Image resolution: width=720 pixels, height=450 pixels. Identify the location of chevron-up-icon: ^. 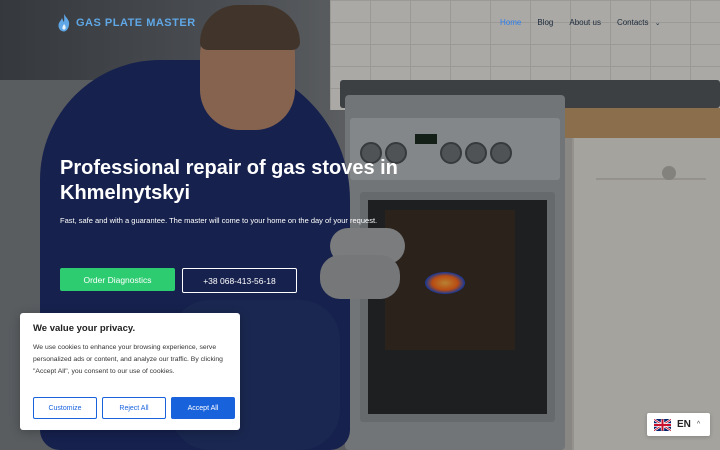
(698, 424).